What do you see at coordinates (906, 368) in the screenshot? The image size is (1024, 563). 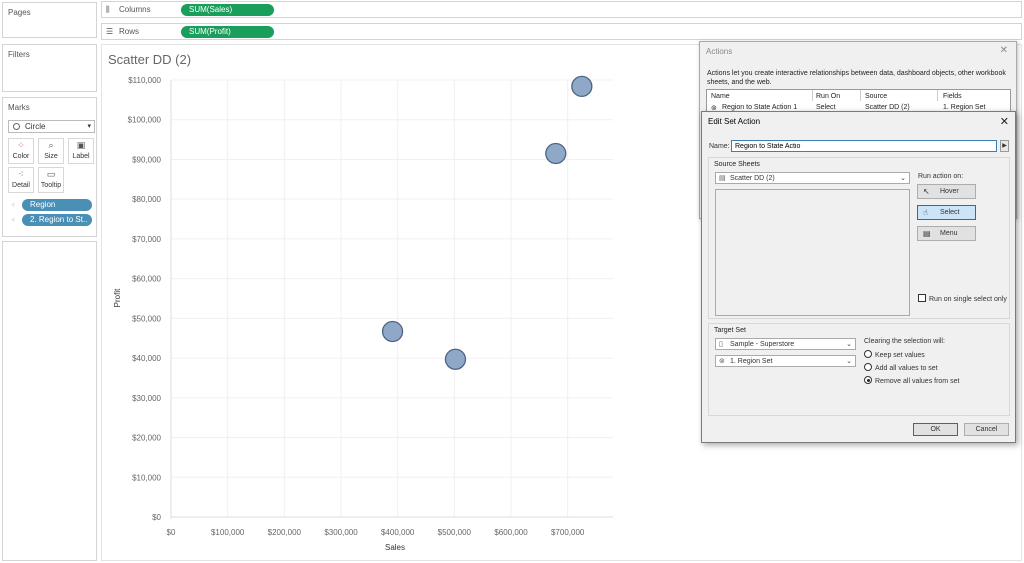 I see `add-all-values-label: Add all values to set` at bounding box center [906, 368].